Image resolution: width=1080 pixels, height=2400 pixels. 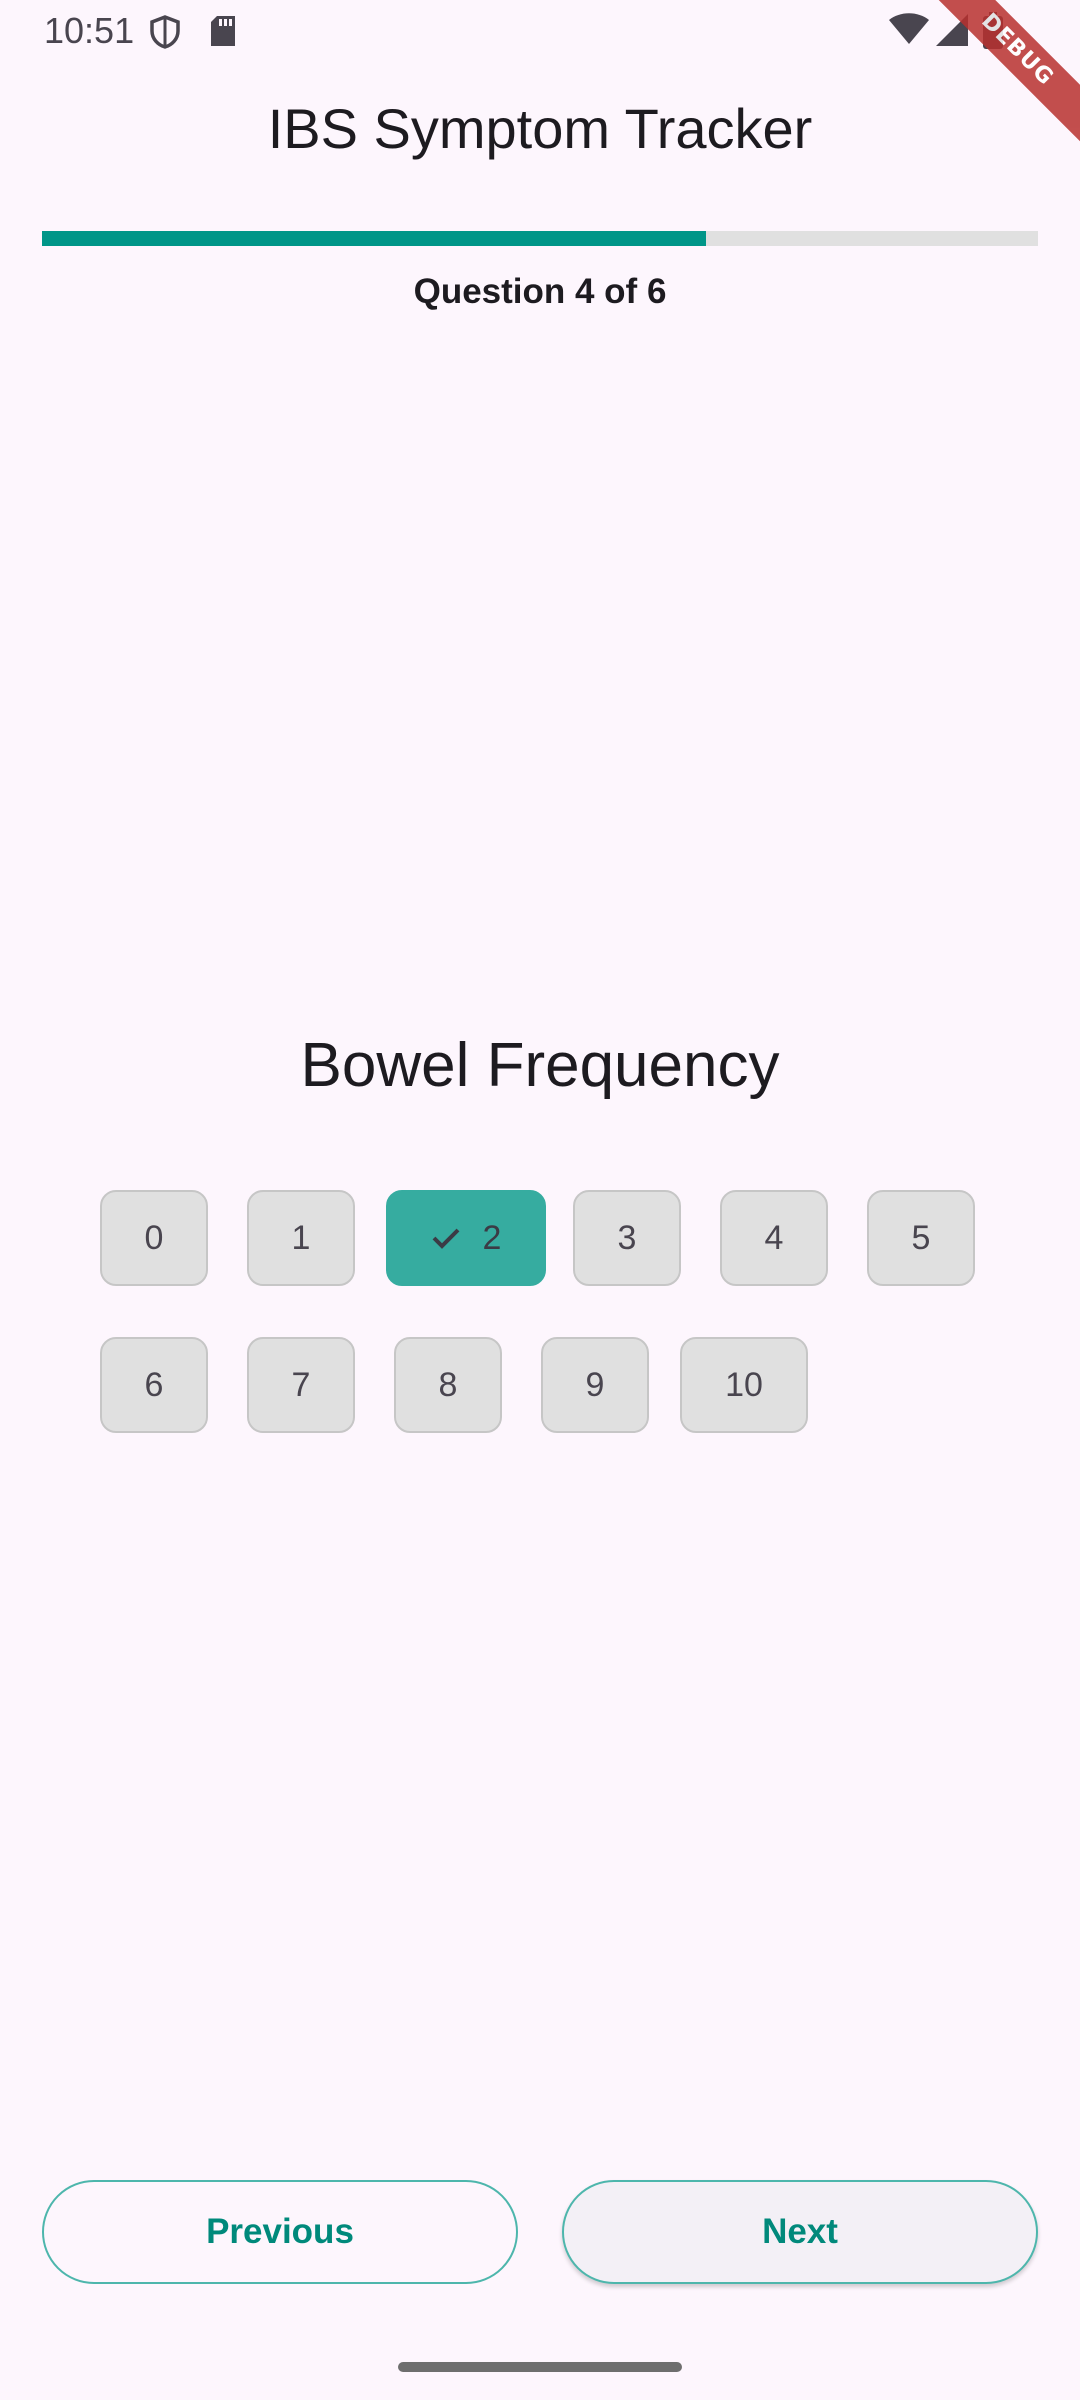 I want to click on previous-button-label: Previous, so click(x=280, y=2231).